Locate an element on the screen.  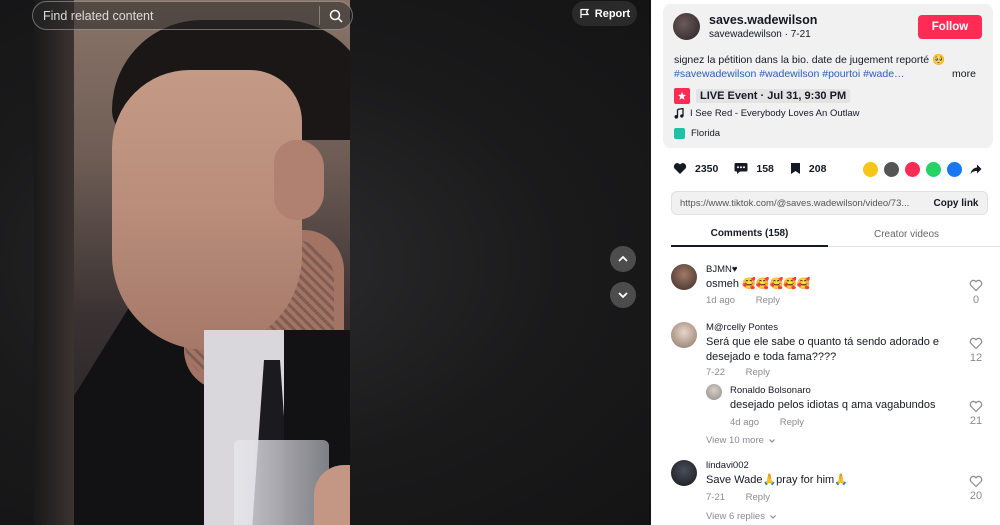
author-username: saves.wadewilson is located at coordinates (763, 20).